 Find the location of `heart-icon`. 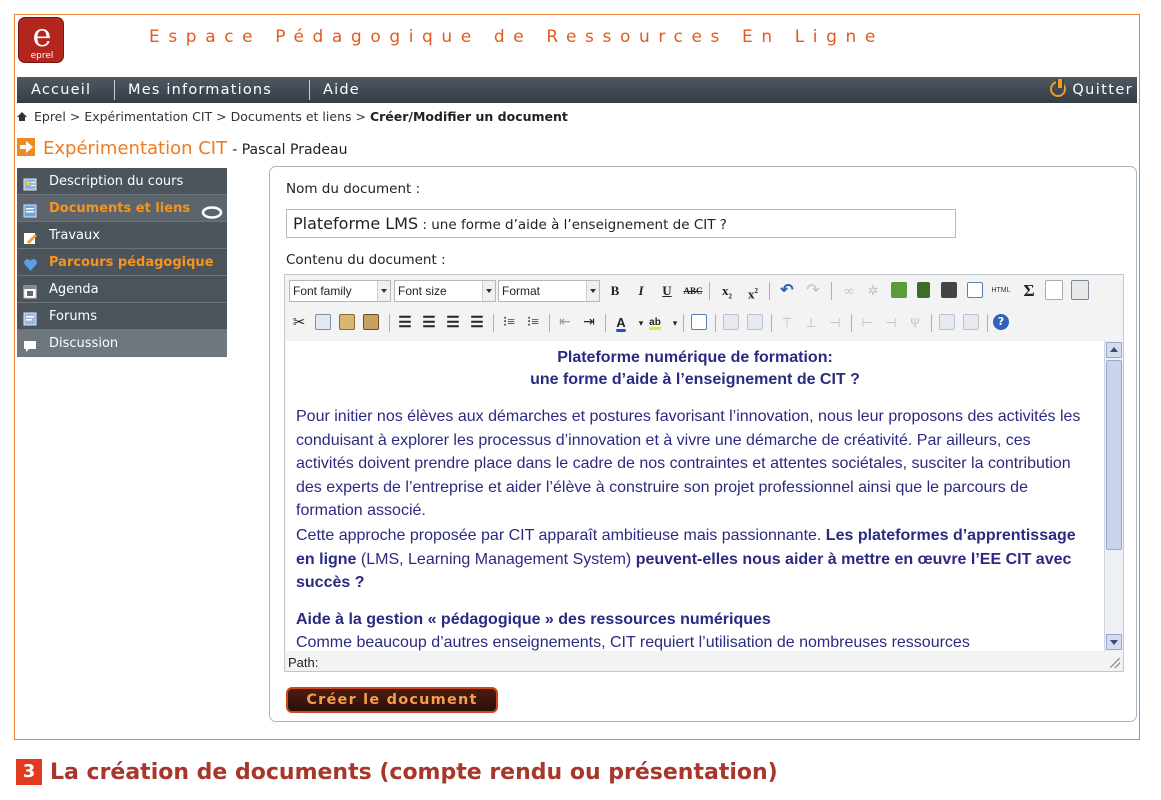

heart-icon is located at coordinates (30, 263).